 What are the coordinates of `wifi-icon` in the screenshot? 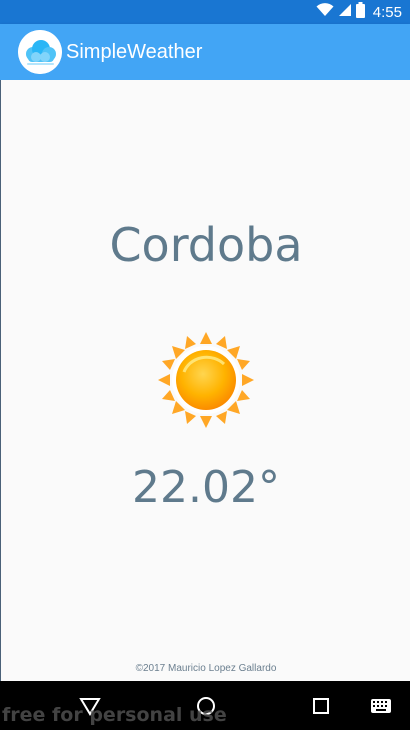 It's located at (325, 12).